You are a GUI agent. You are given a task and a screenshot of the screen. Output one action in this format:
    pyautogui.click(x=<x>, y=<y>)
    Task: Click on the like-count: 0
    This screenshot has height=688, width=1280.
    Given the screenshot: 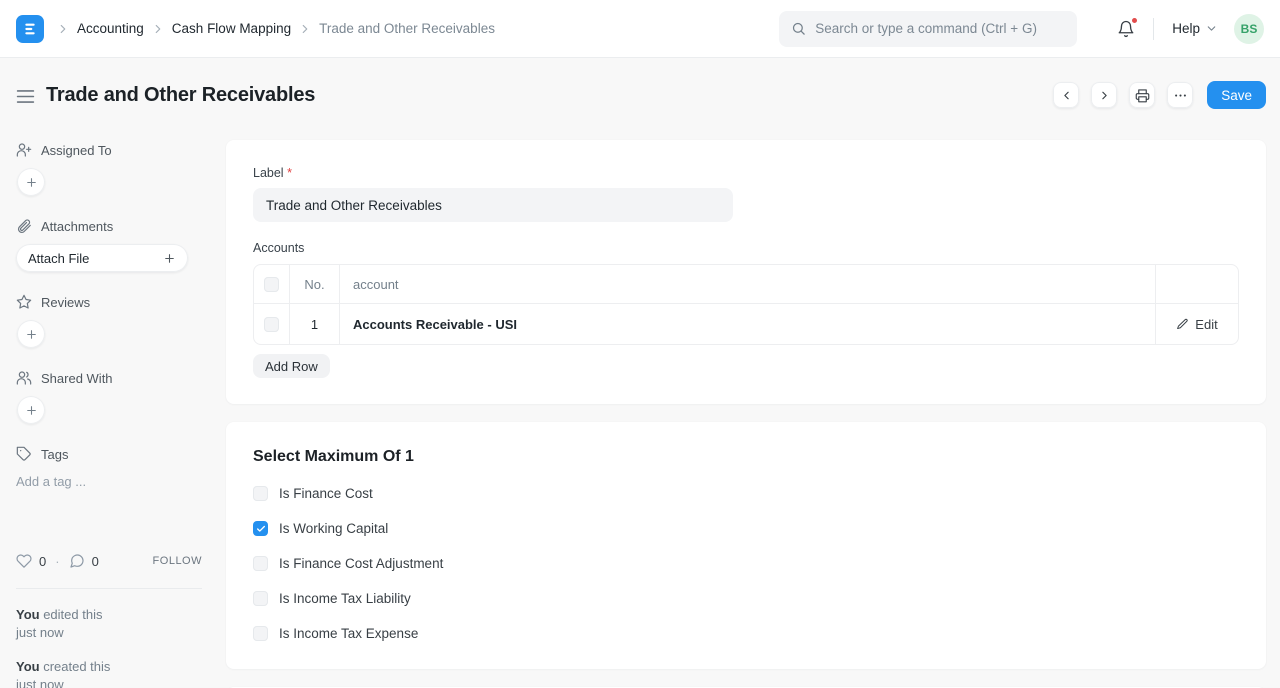 What is the action you would take?
    pyautogui.click(x=43, y=561)
    